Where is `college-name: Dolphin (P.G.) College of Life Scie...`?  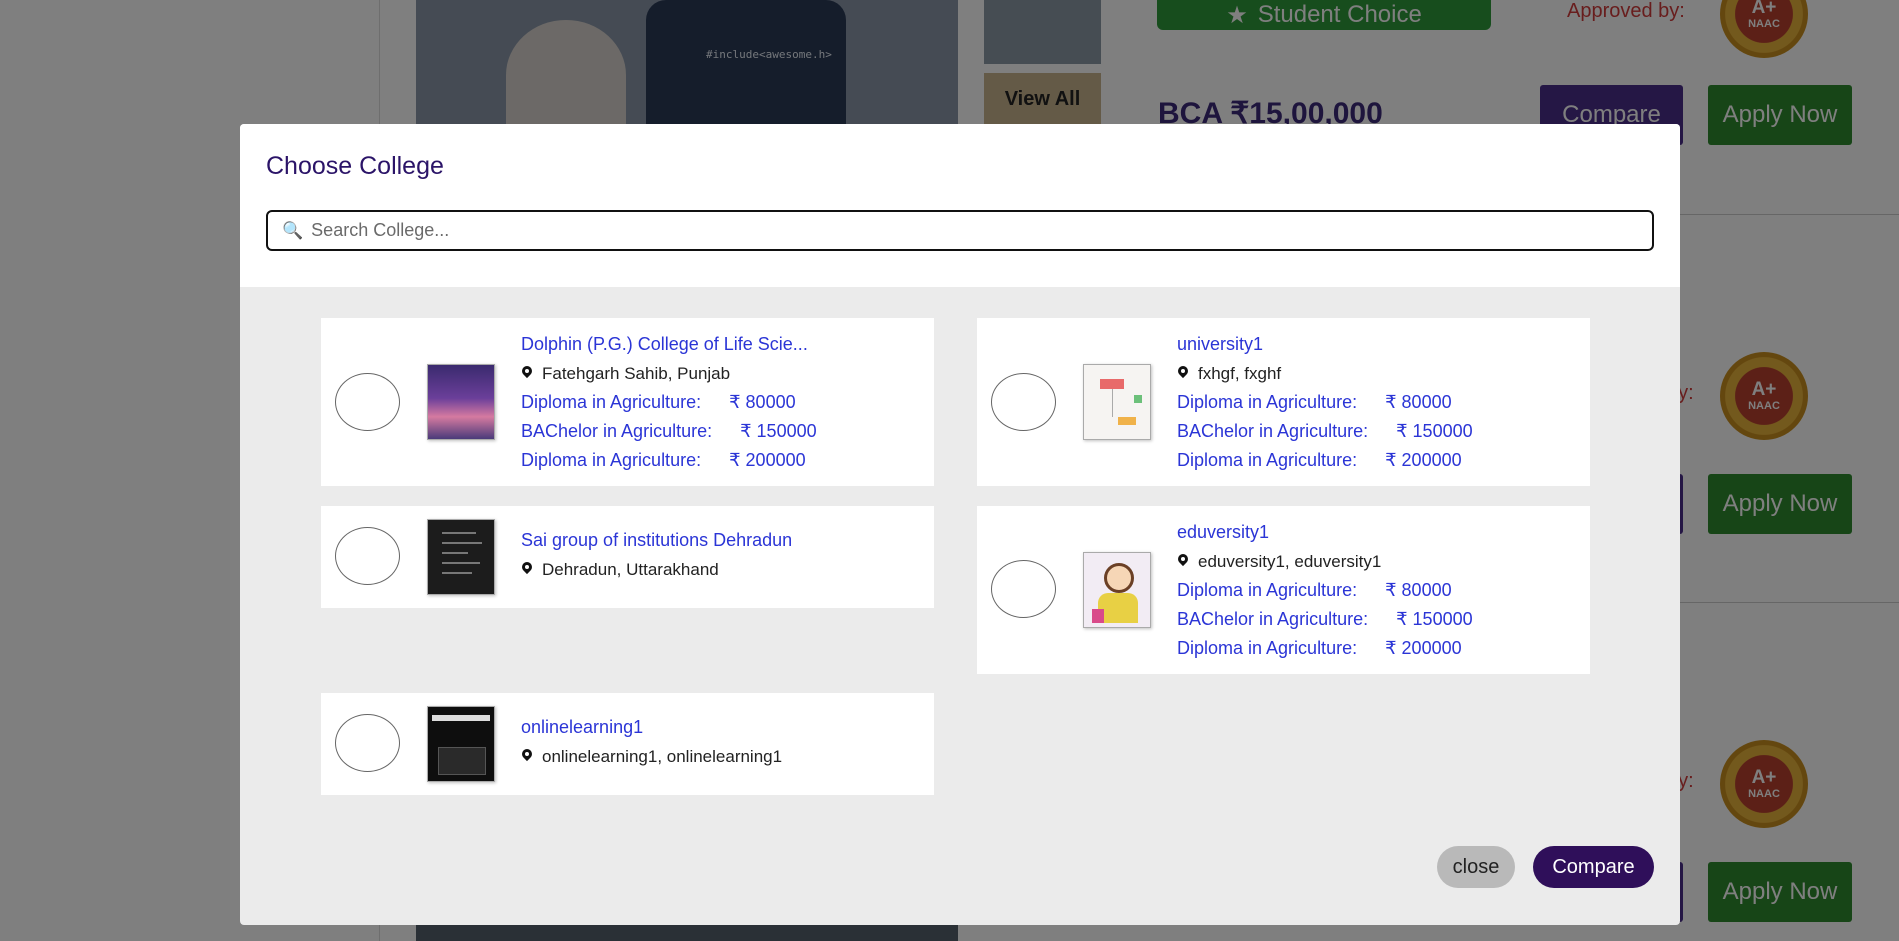
college-name: Dolphin (P.G.) College of Life Scie... is located at coordinates (669, 344).